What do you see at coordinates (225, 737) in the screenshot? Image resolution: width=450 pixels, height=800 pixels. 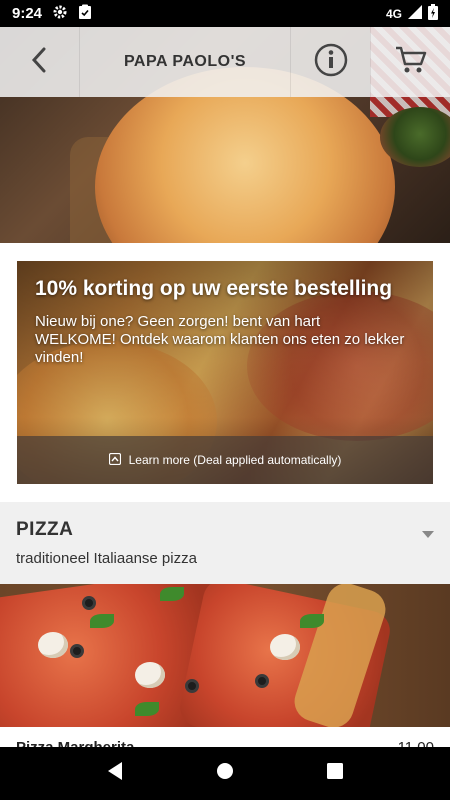 I see `menu-item-row: Pizza Margherita 11,00` at bounding box center [225, 737].